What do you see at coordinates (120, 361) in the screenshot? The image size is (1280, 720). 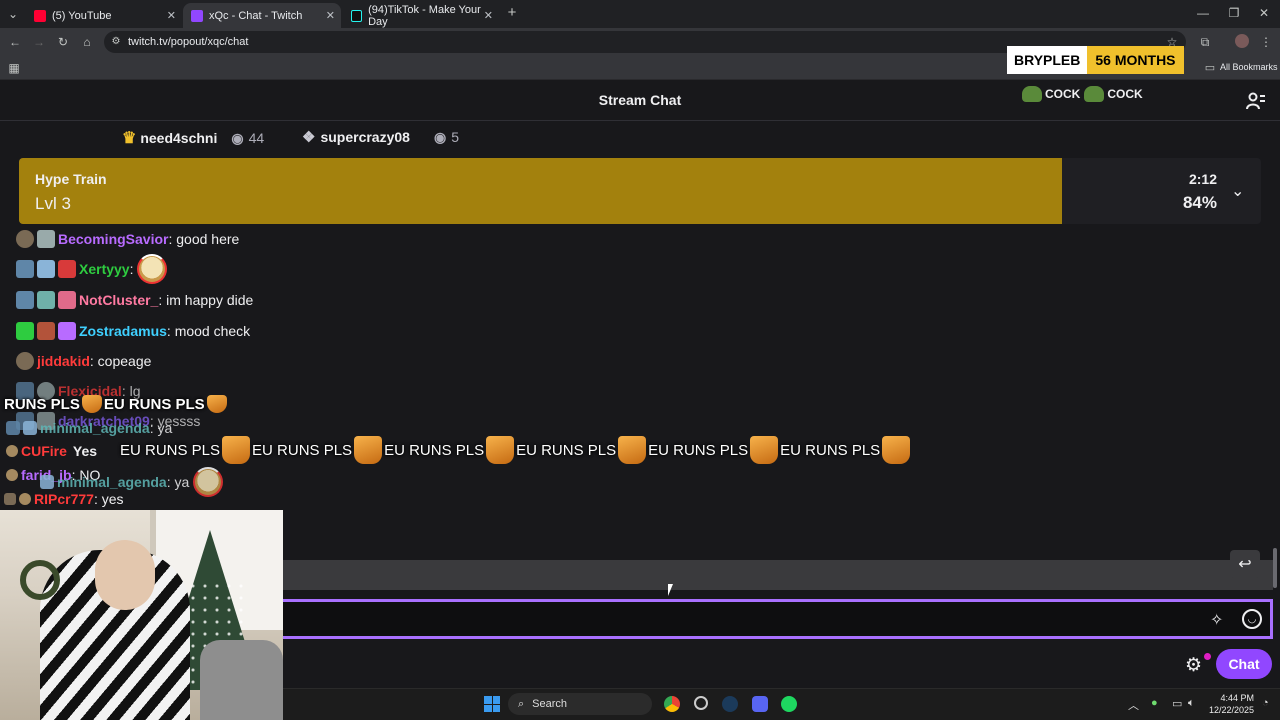 I see `chat-text: : copeage` at bounding box center [120, 361].